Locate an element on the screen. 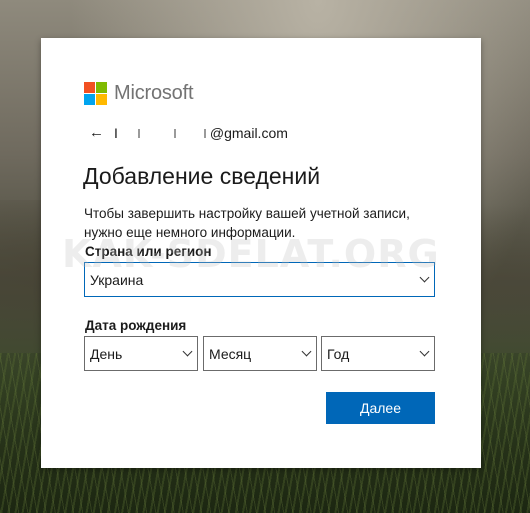 Image resolution: width=530 pixels, height=513 pixels. logo-text: Microsoft is located at coordinates (154, 93).